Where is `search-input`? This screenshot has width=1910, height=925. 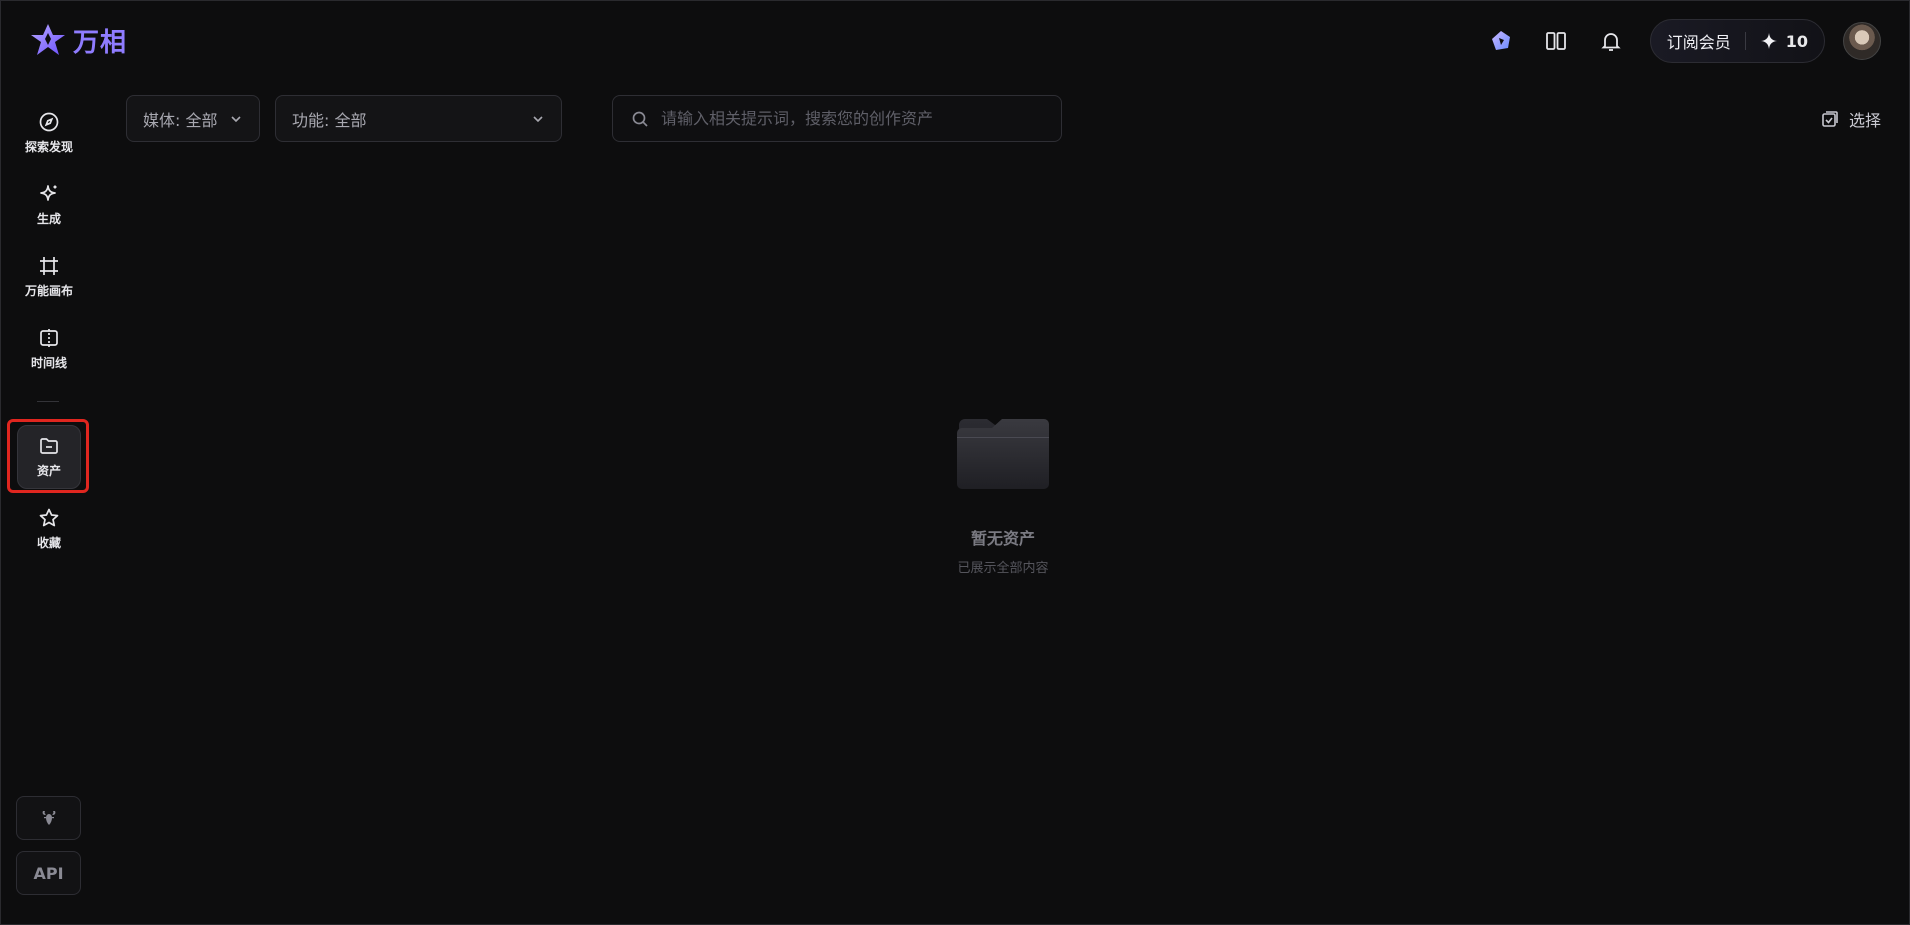
search-input is located at coordinates (852, 118).